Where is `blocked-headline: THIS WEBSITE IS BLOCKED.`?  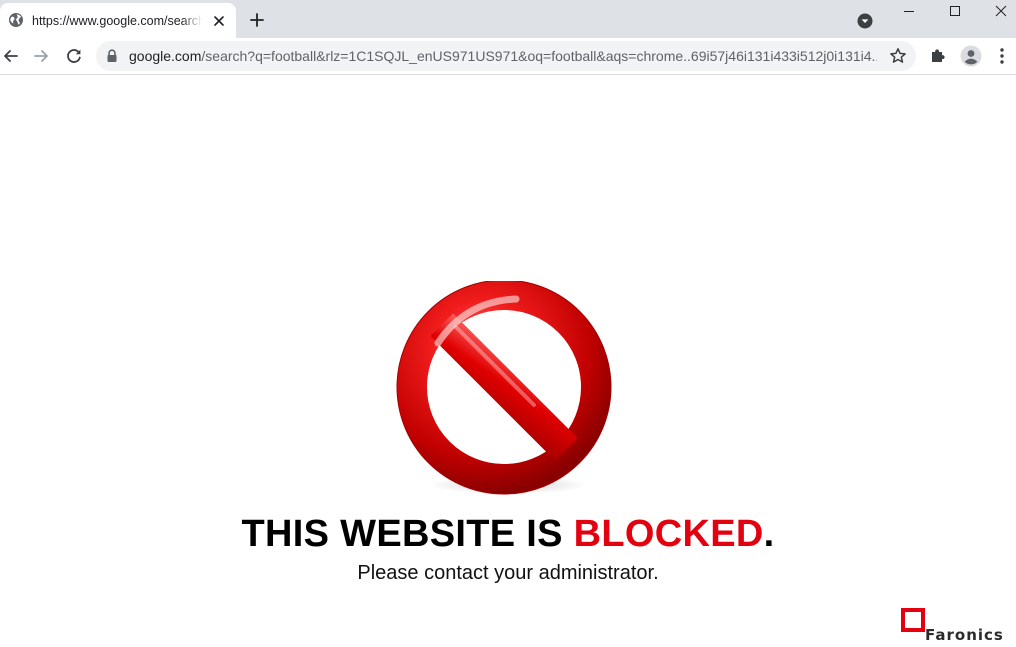
blocked-headline: THIS WEBSITE IS BLOCKED. is located at coordinates (508, 534).